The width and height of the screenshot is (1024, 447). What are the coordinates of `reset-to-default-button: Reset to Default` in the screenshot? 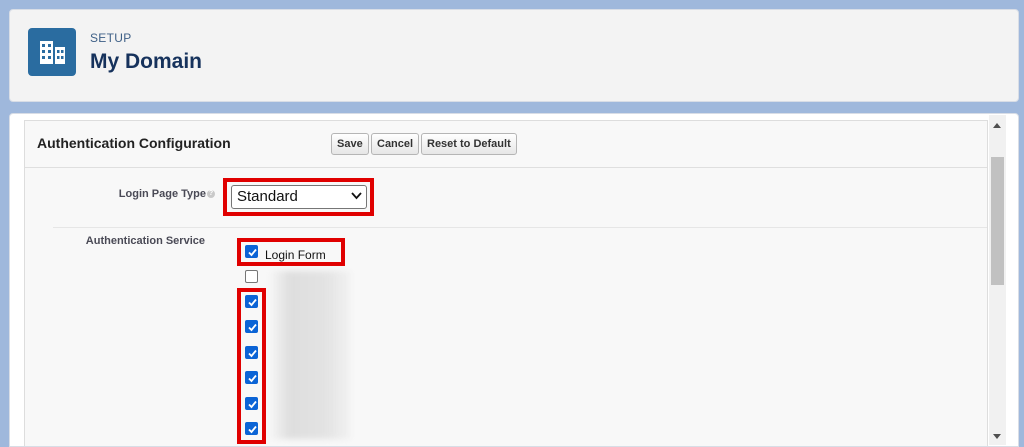 It's located at (469, 144).